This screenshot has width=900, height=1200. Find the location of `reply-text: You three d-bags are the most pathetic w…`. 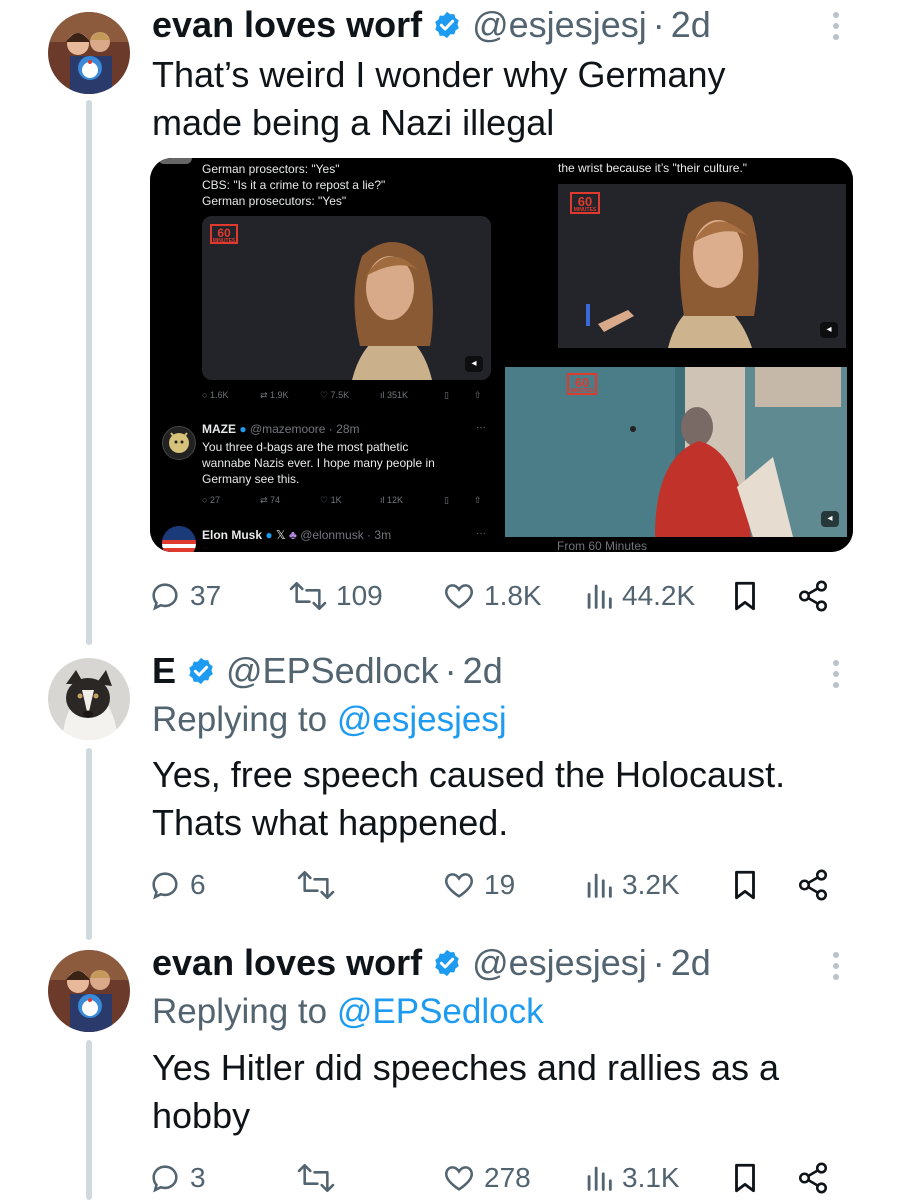

reply-text: You three d-bags are the most pathetic w… is located at coordinates (318, 463).